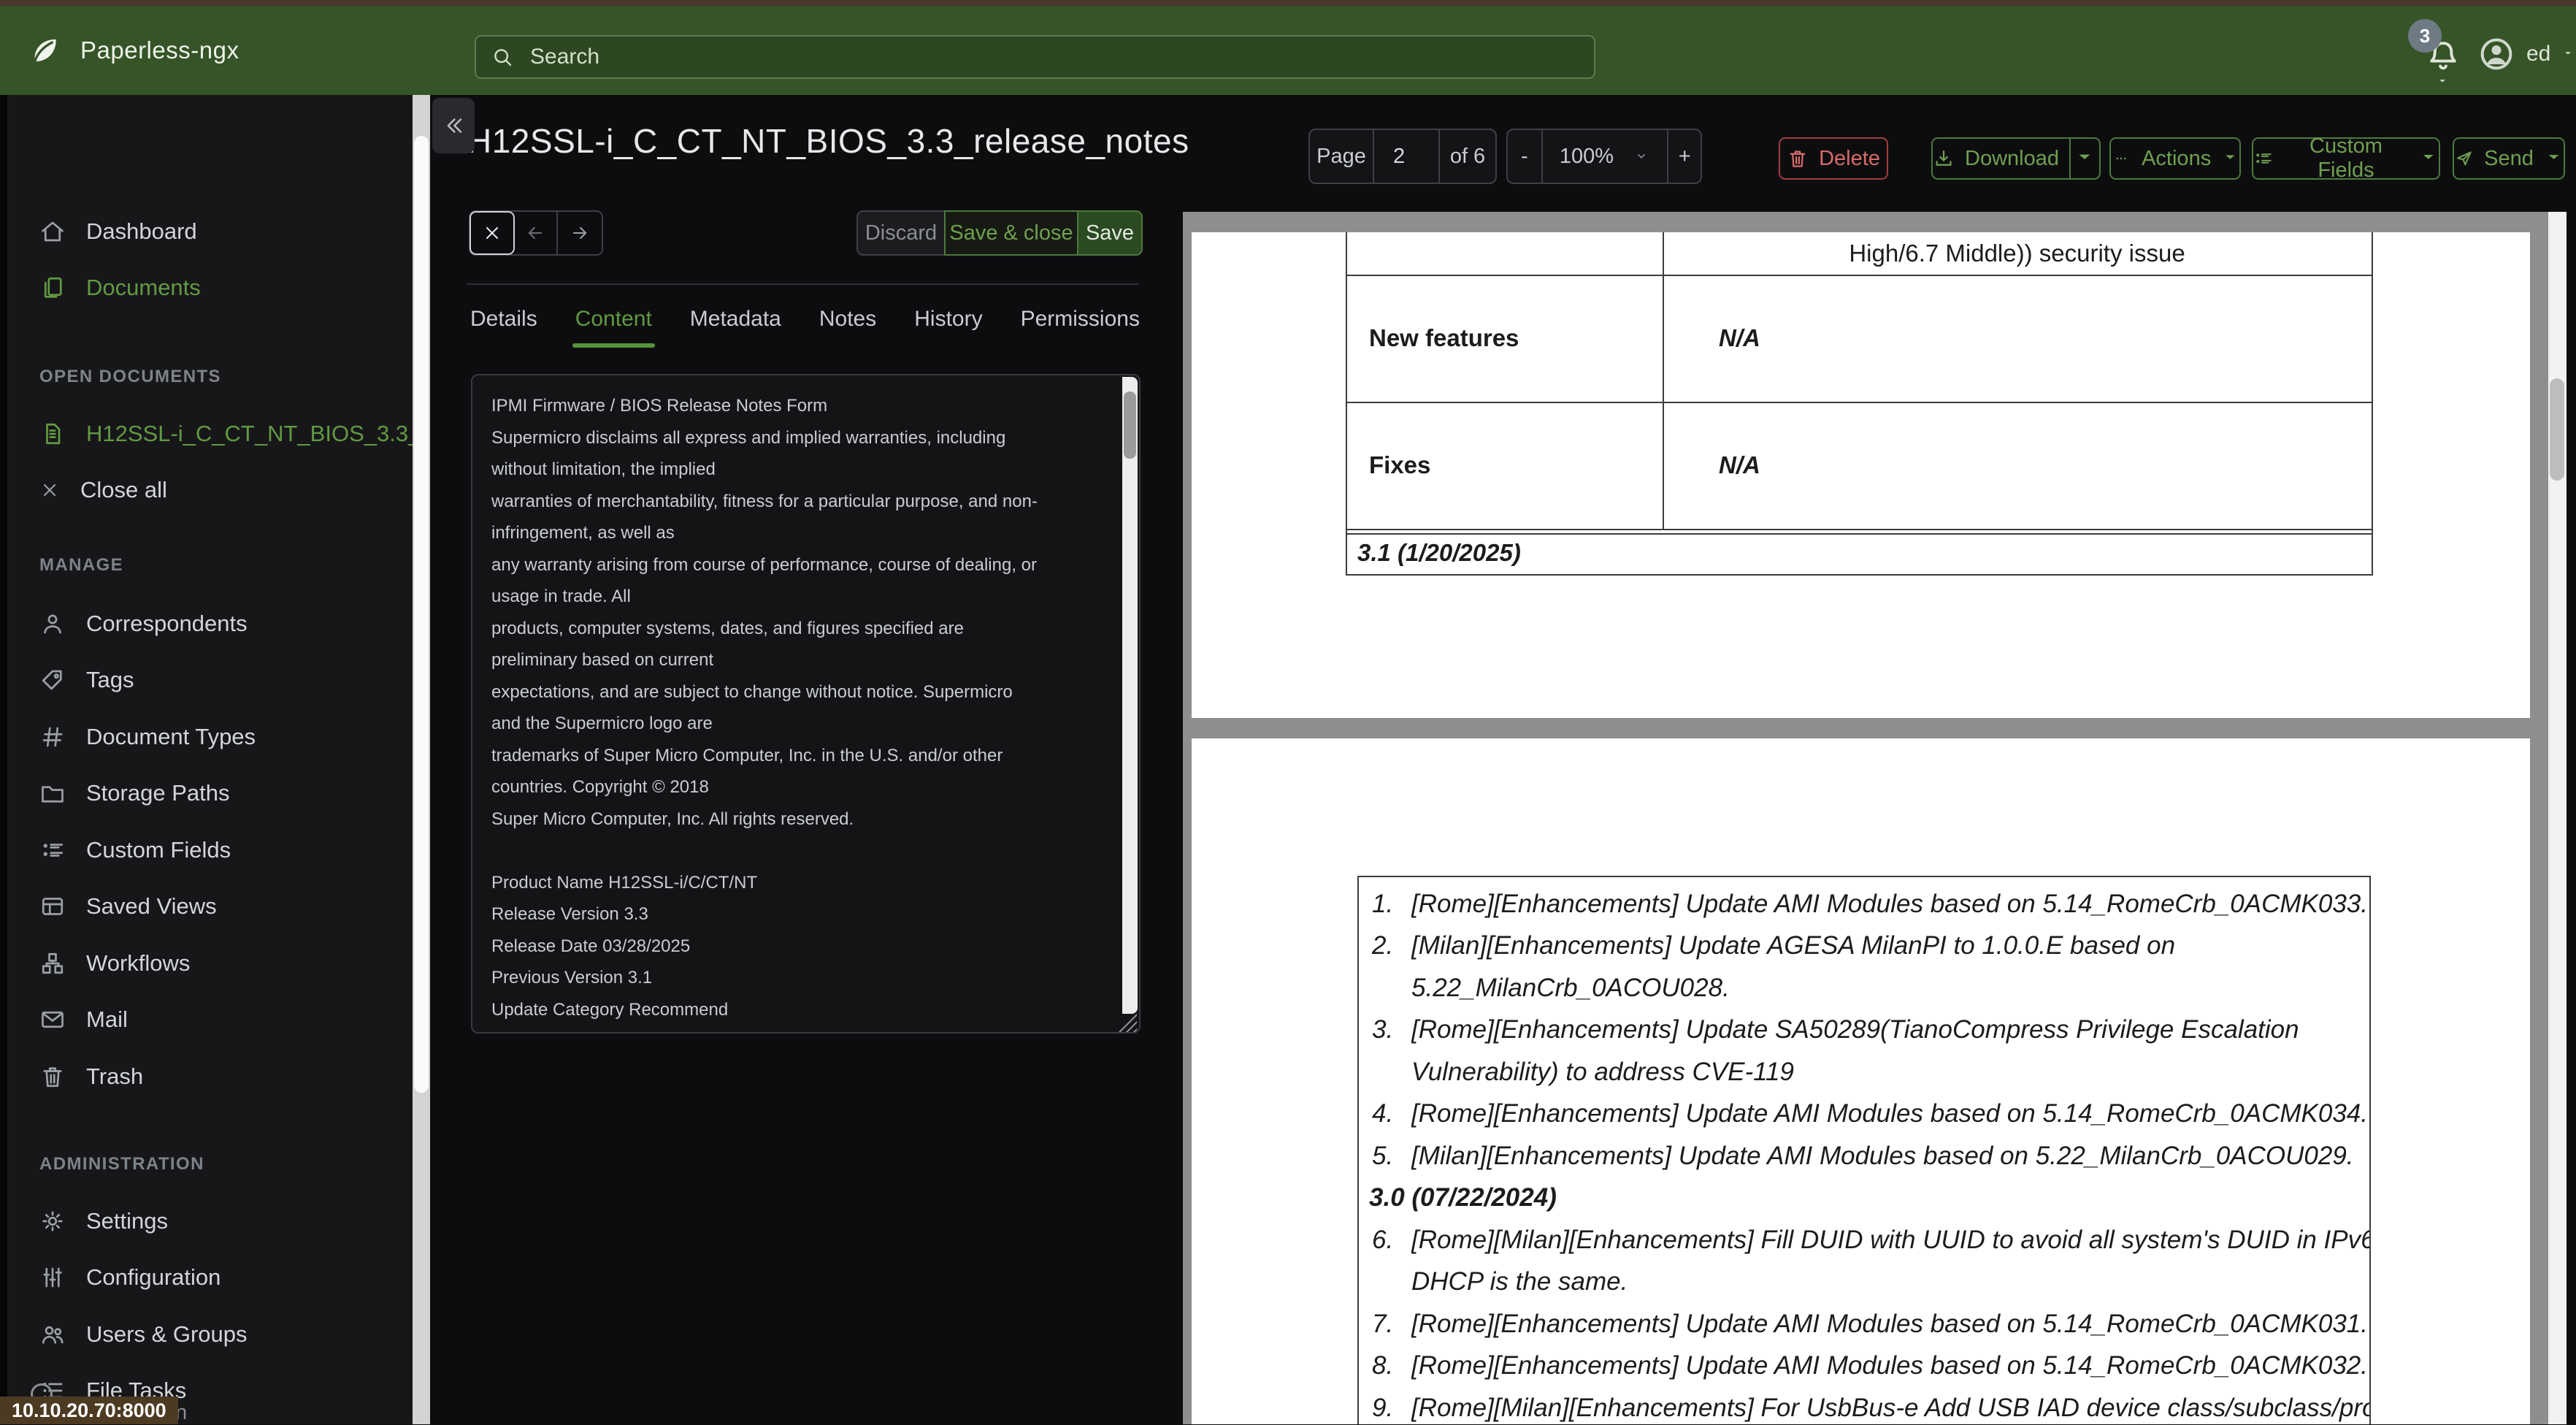 Image resolution: width=2576 pixels, height=1425 pixels. I want to click on window-left-edge, so click(3, 759).